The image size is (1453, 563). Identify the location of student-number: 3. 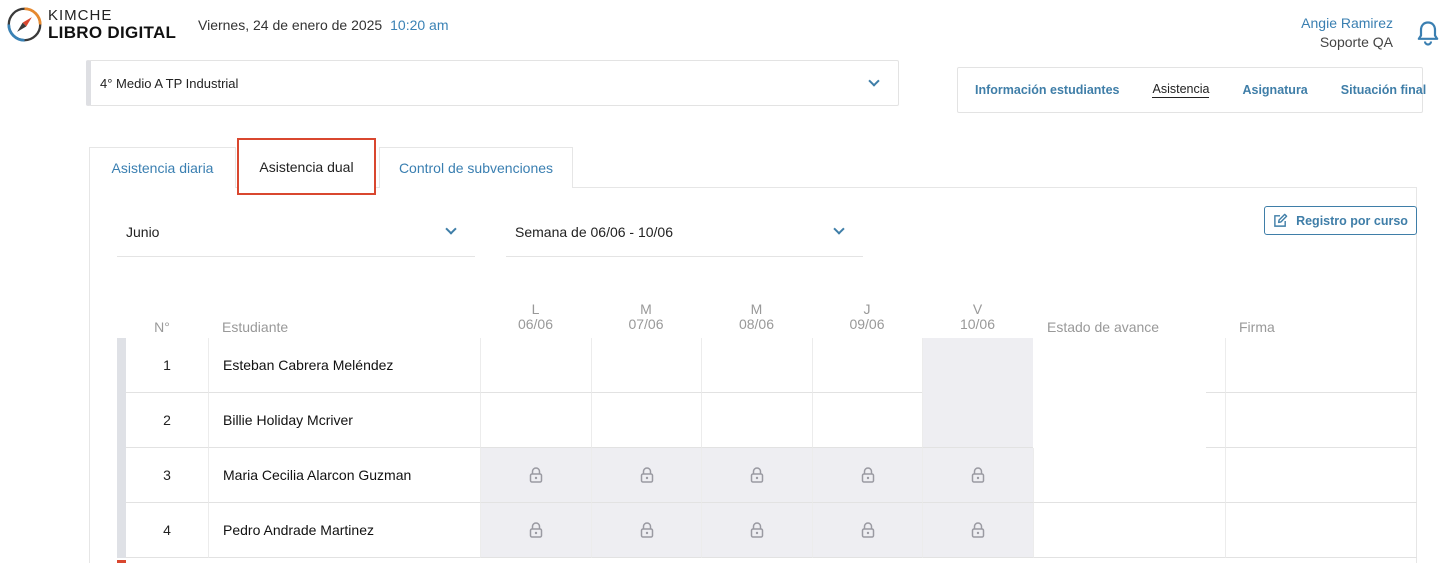
(167, 475).